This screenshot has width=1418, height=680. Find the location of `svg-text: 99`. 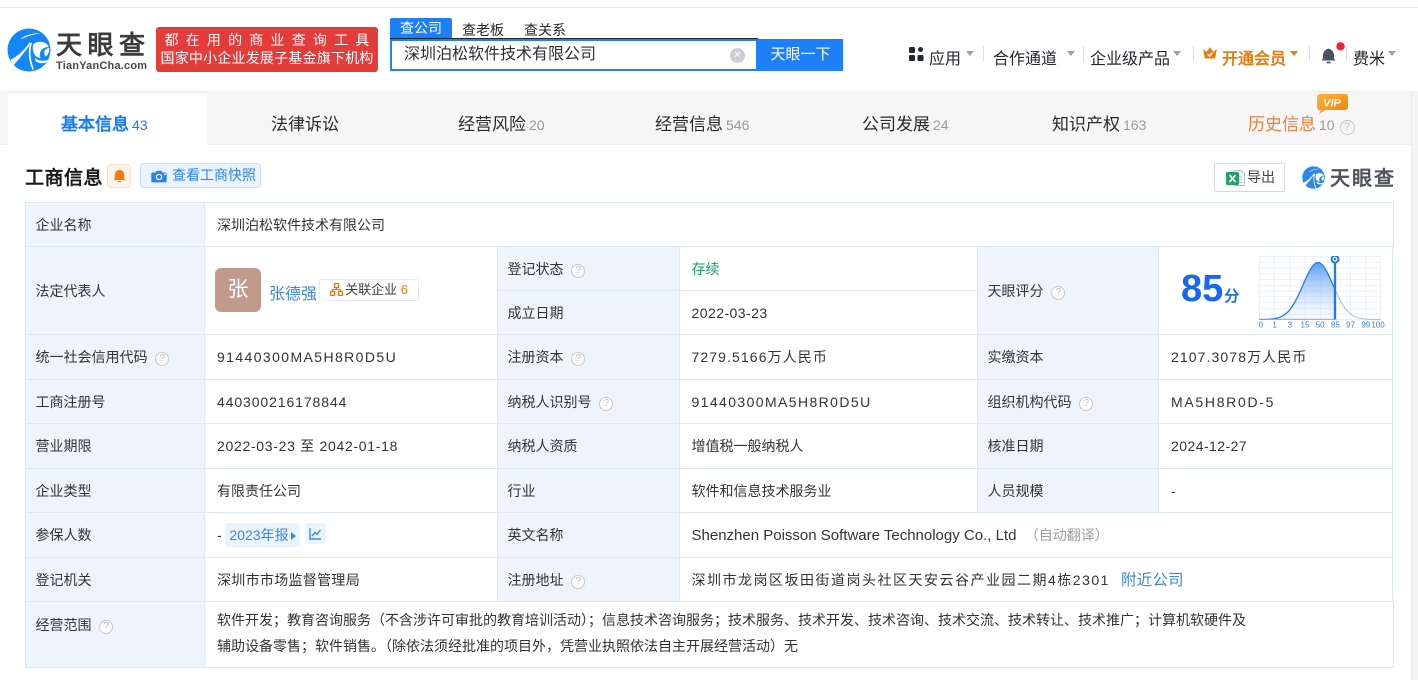

svg-text: 99 is located at coordinates (1365, 325).